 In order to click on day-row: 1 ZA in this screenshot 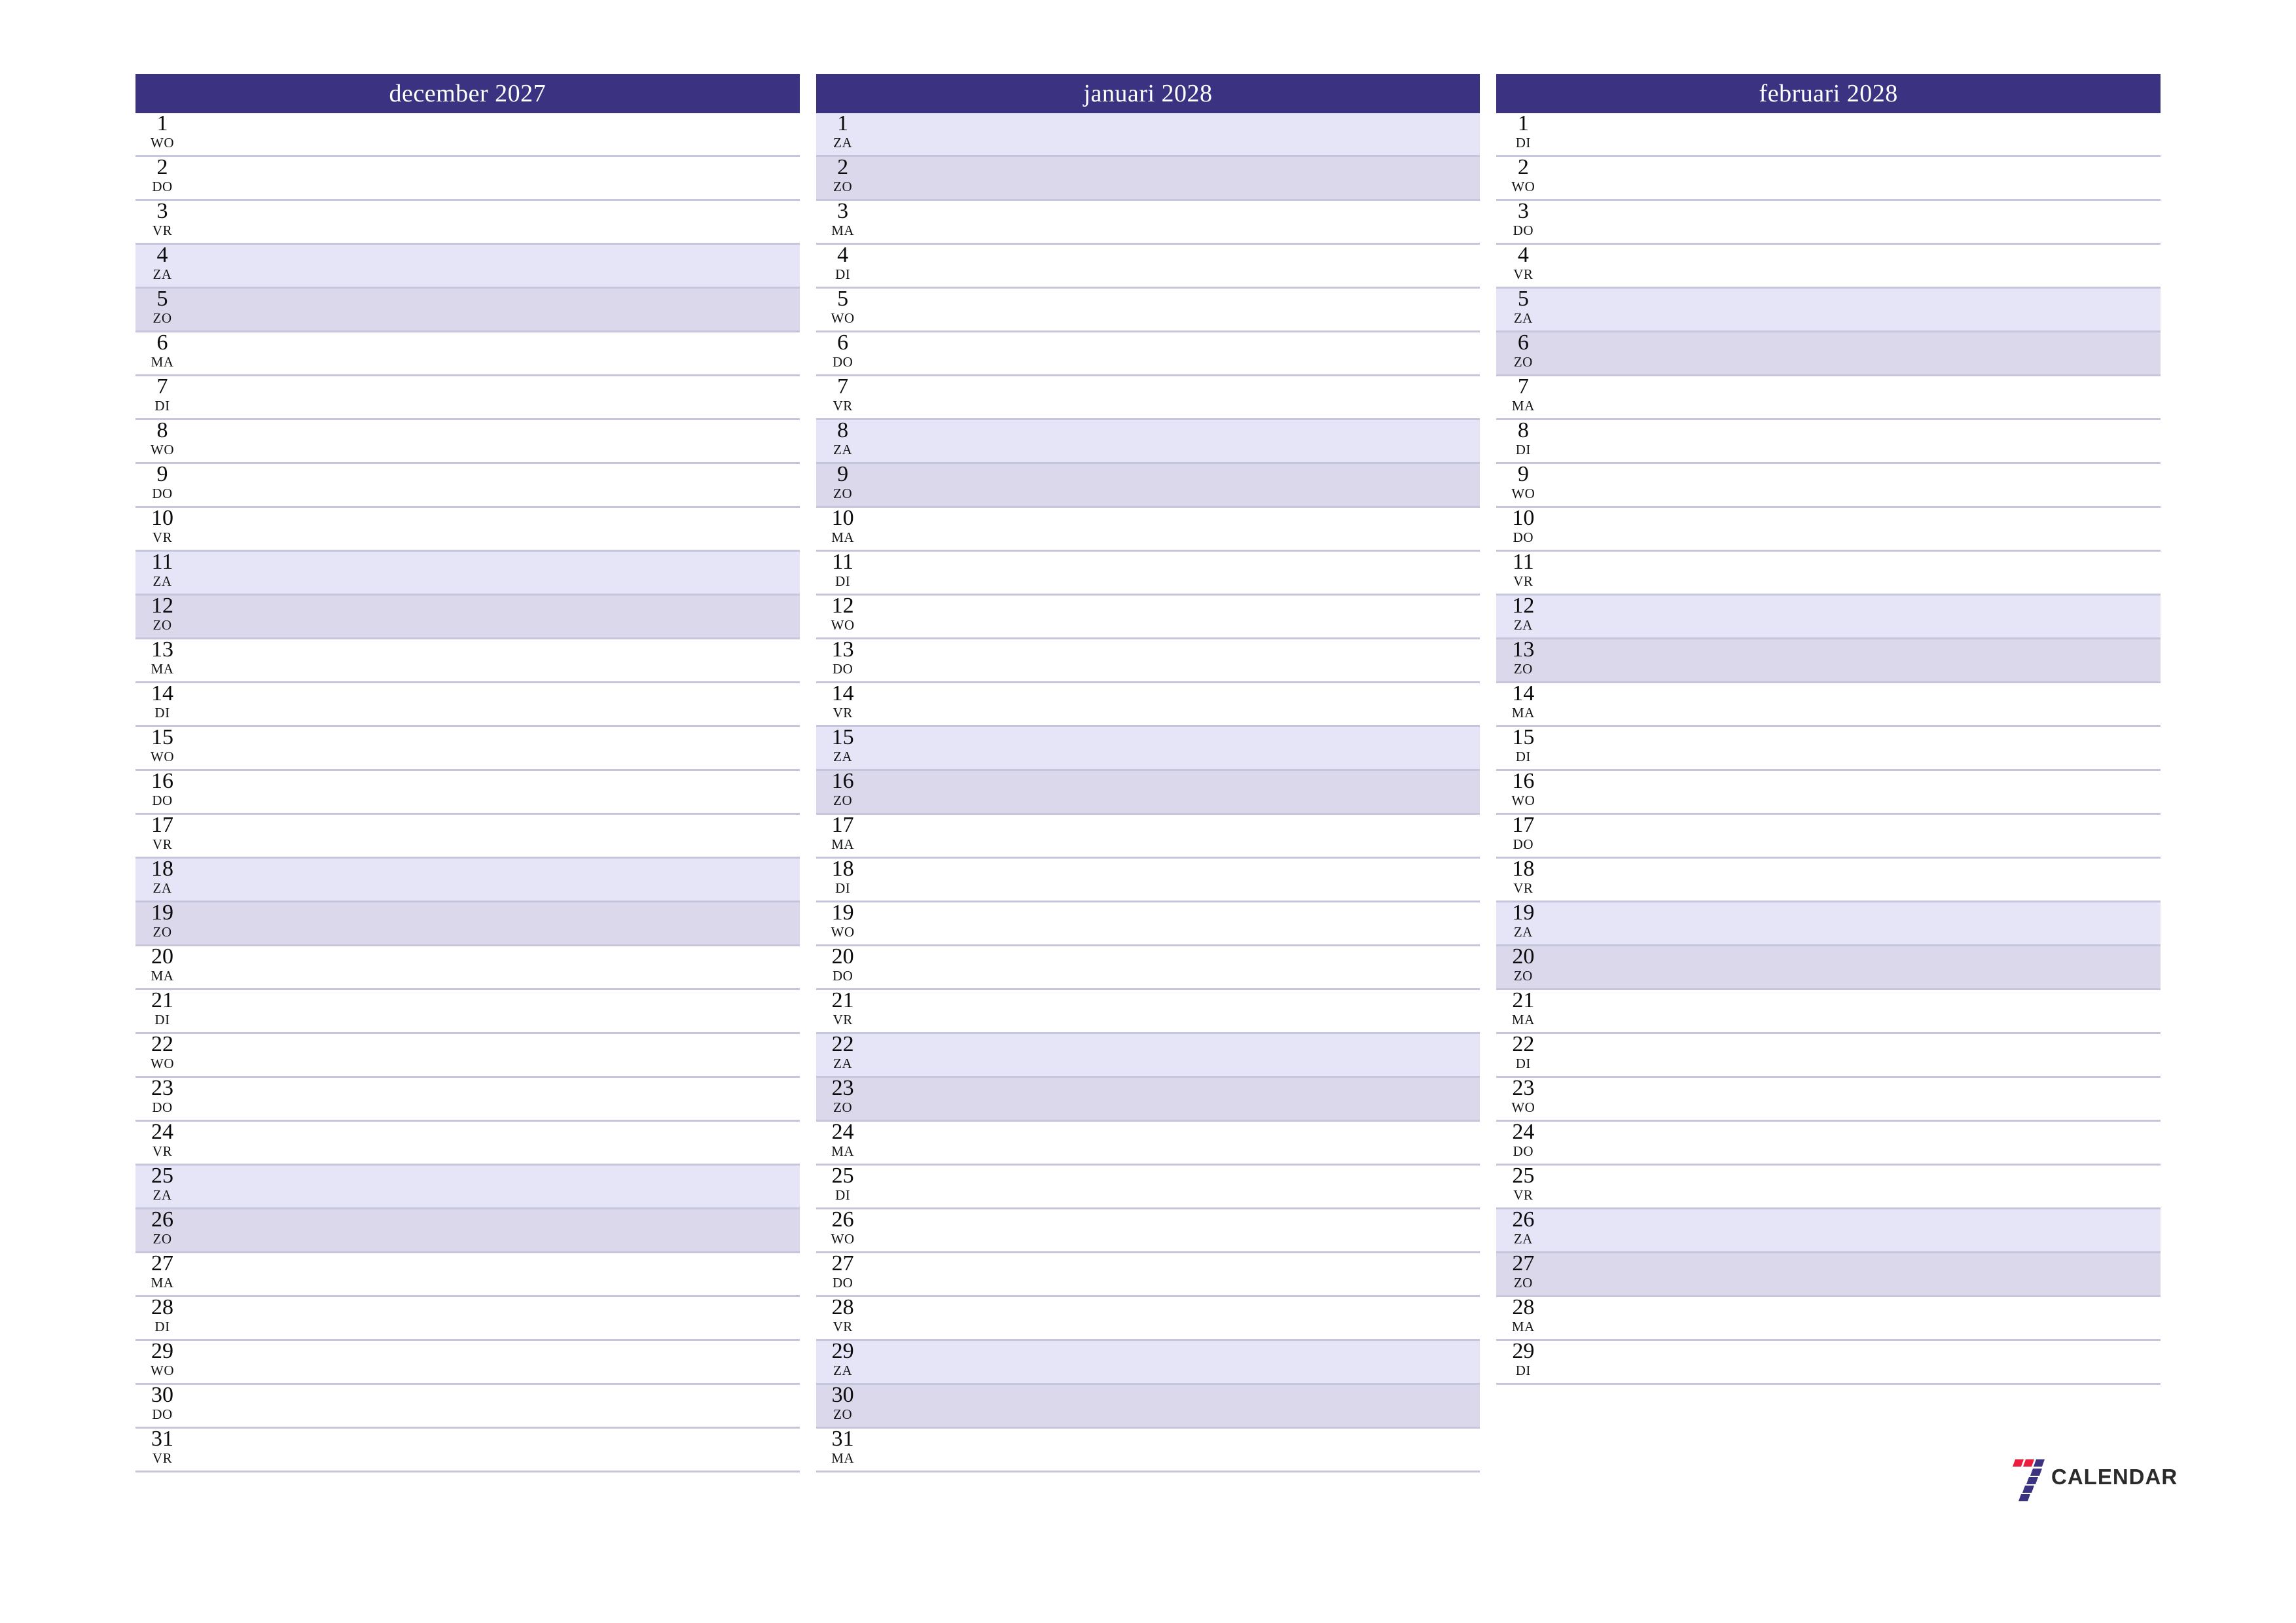, I will do `click(1148, 134)`.